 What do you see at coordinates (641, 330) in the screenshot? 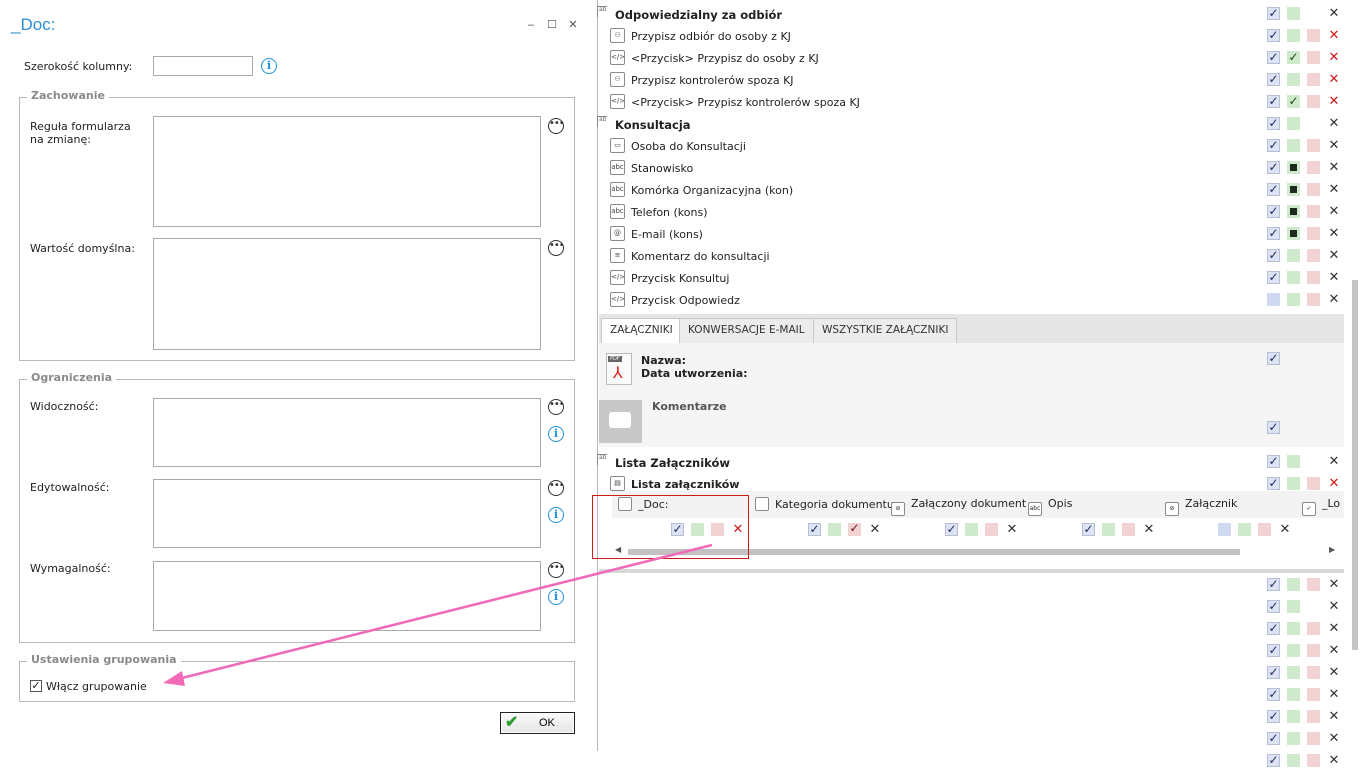
I see `tab-attachments: ZAŁĄCZNIKI` at bounding box center [641, 330].